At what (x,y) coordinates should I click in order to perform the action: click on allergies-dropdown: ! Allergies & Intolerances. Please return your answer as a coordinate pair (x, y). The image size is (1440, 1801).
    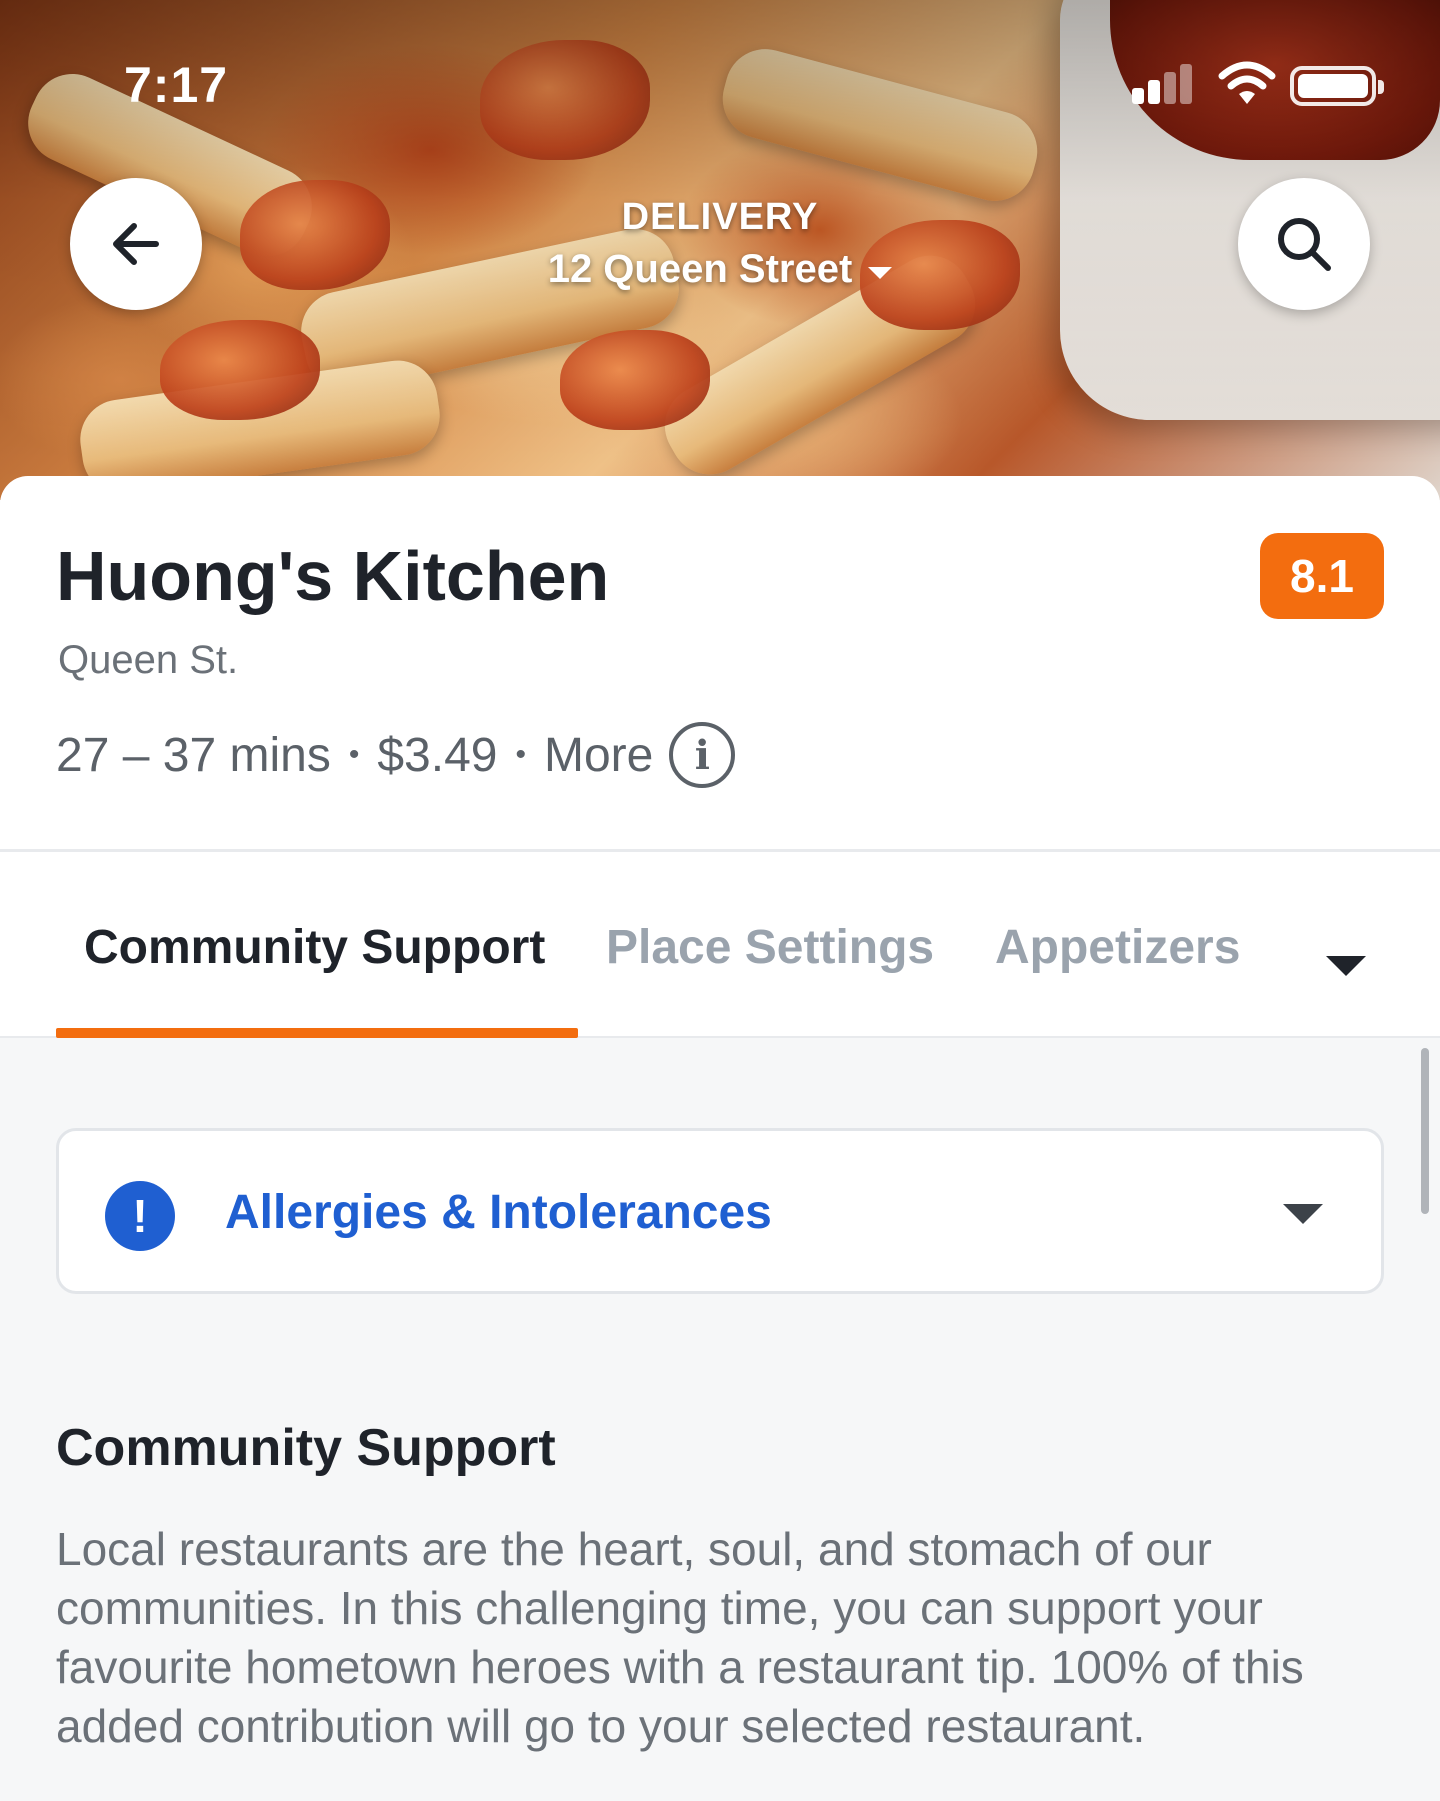
    Looking at the image, I should click on (720, 1211).